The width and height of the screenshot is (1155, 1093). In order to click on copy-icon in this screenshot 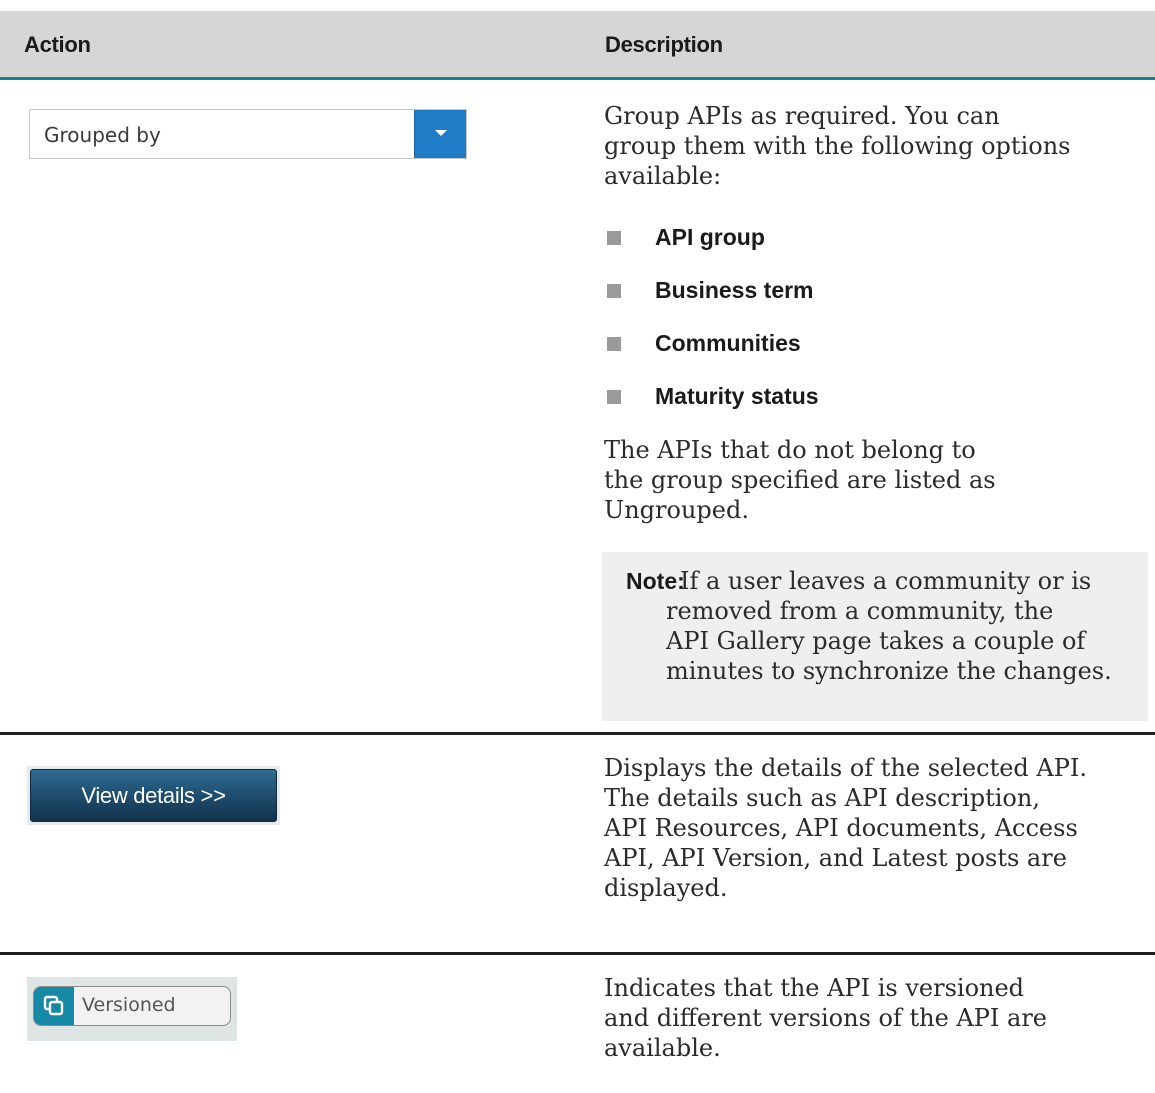, I will do `click(54, 1006)`.